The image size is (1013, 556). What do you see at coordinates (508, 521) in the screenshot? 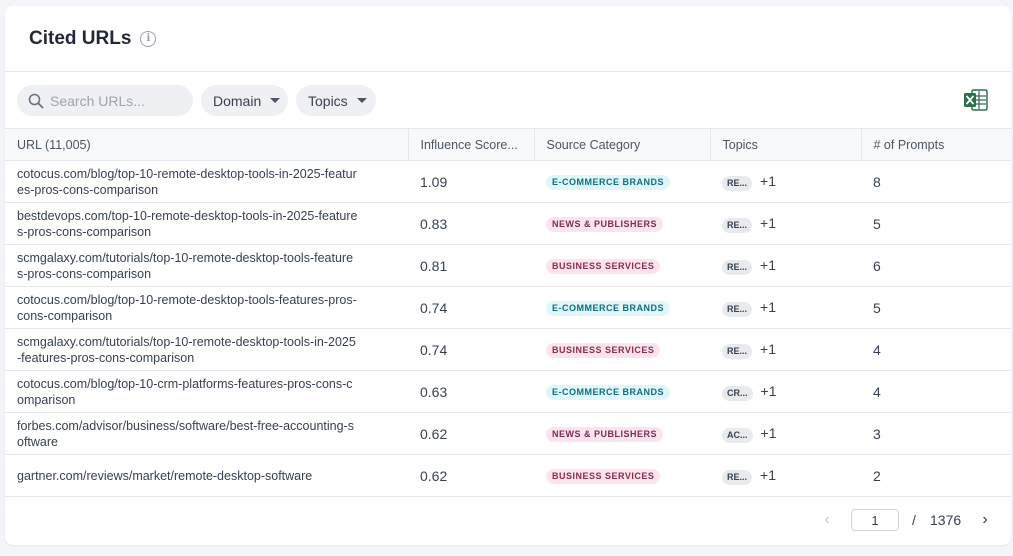
I see `pagination: ‹ / 1376 ›` at bounding box center [508, 521].